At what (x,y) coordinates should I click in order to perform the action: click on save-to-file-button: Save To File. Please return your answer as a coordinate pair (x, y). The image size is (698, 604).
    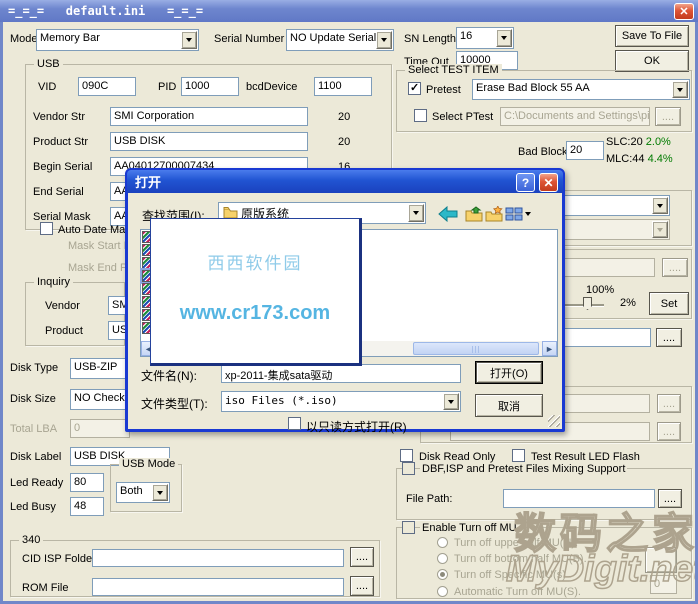
    Looking at the image, I should click on (652, 36).